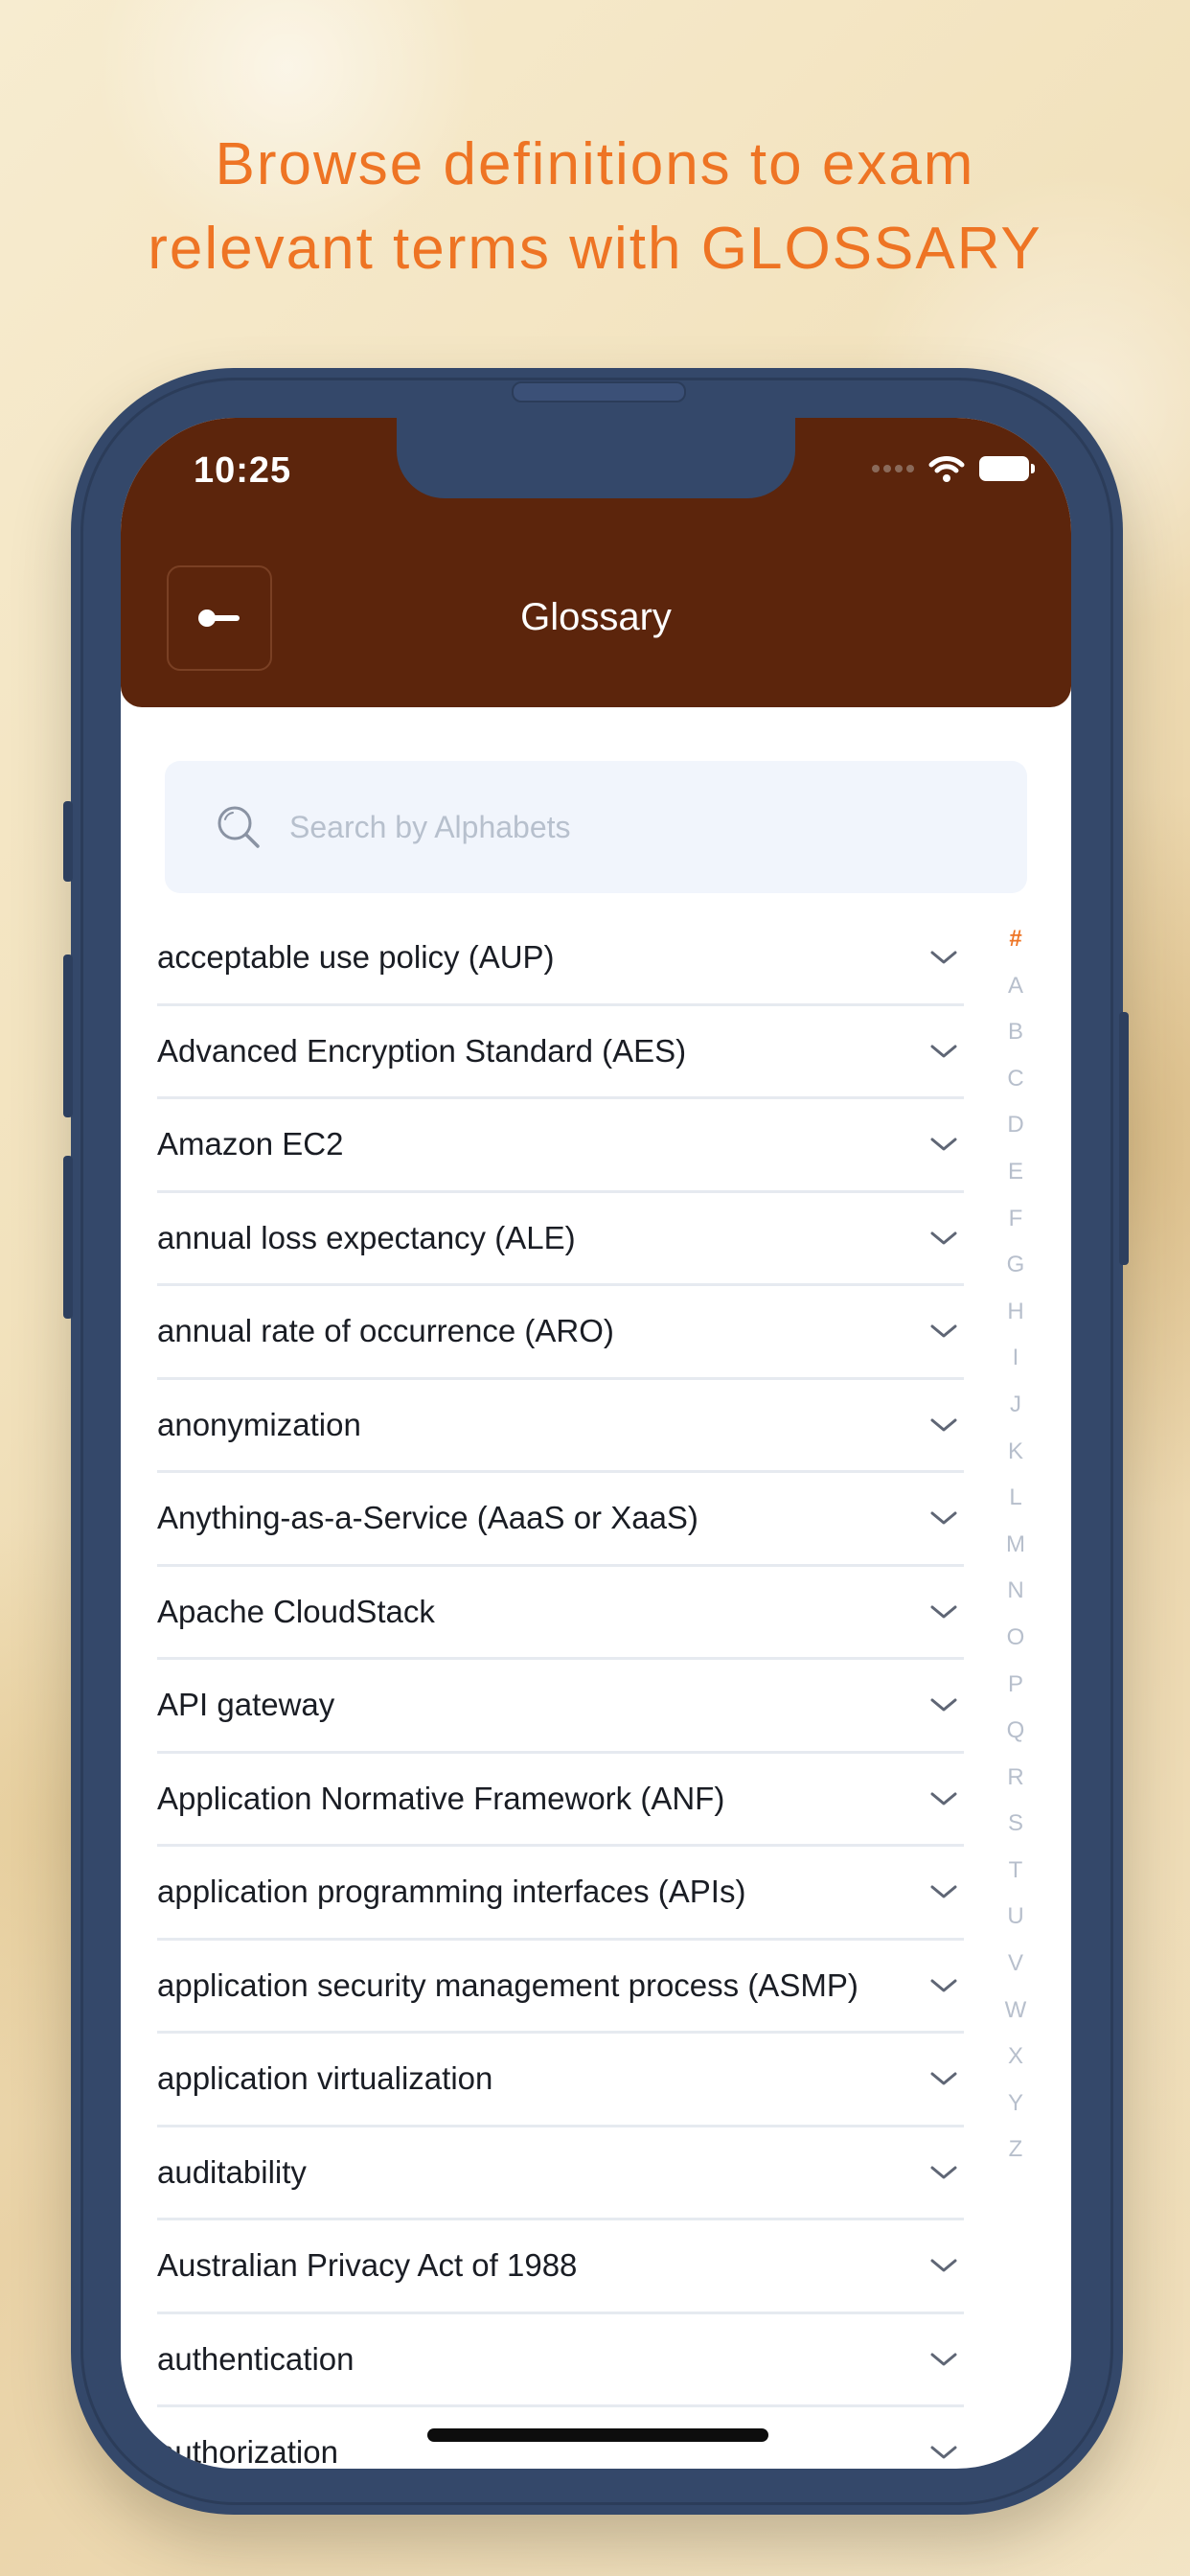  I want to click on phone-speaker, so click(599, 391).